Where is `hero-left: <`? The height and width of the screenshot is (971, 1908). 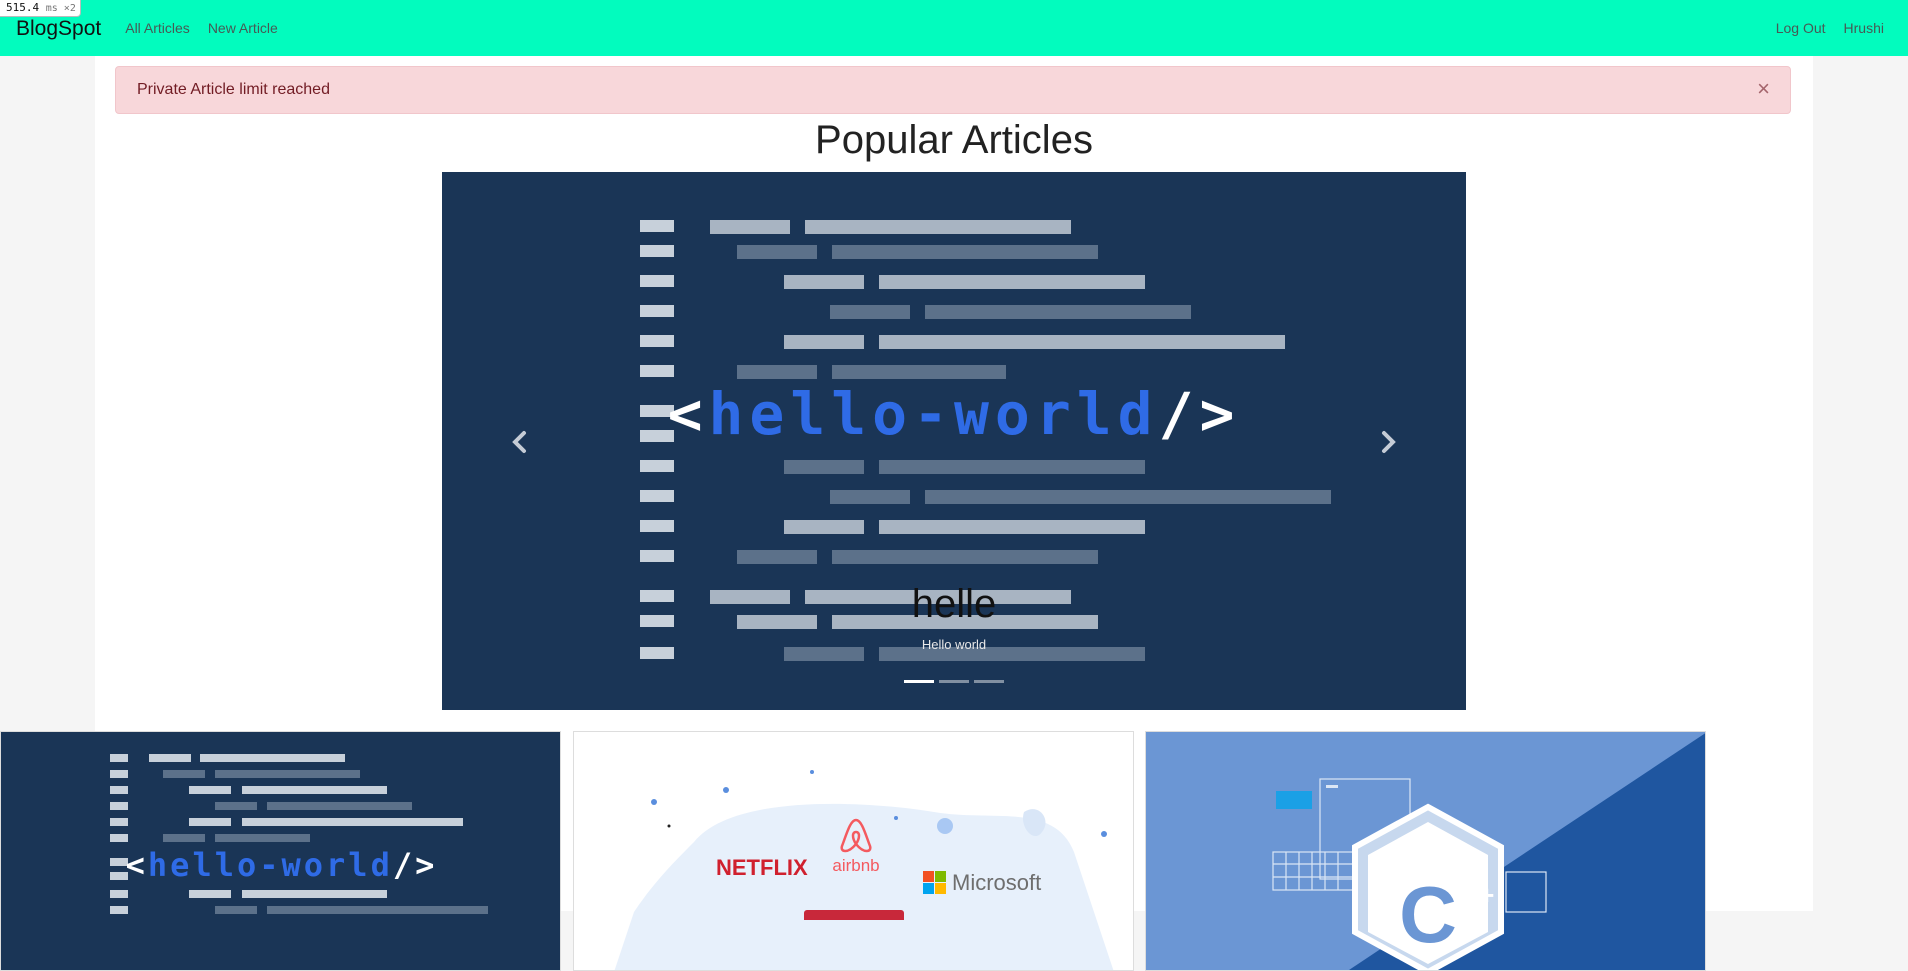
hero-left: < is located at coordinates (688, 414).